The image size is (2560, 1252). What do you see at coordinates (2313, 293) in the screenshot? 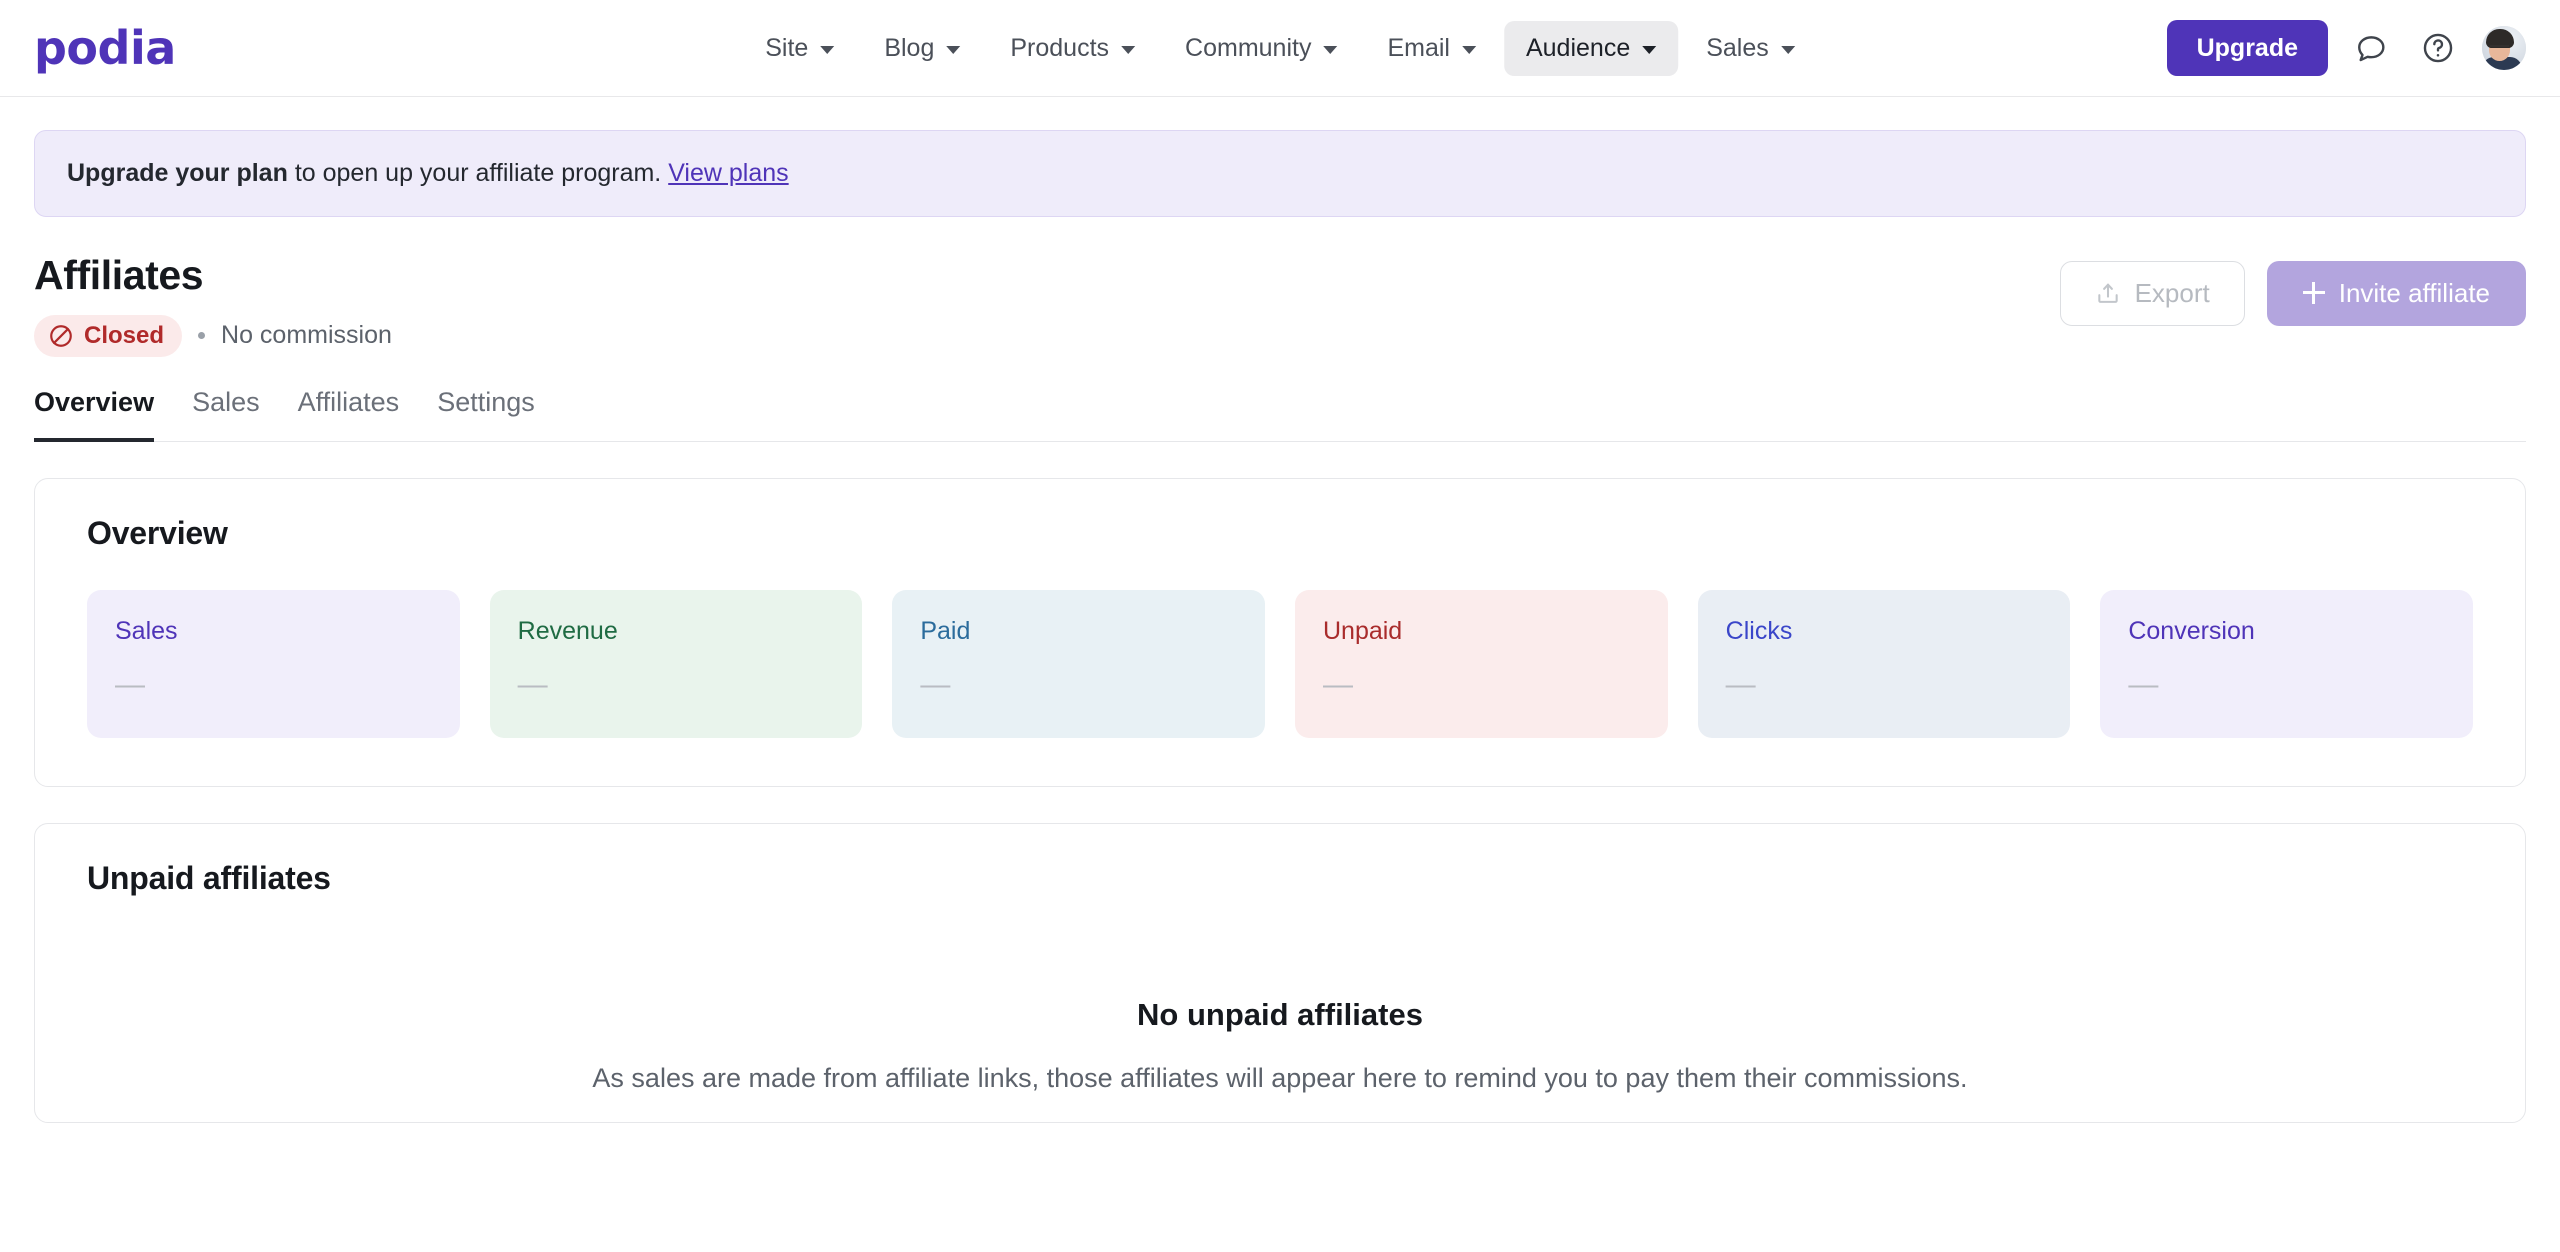
I see `plus-icon` at bounding box center [2313, 293].